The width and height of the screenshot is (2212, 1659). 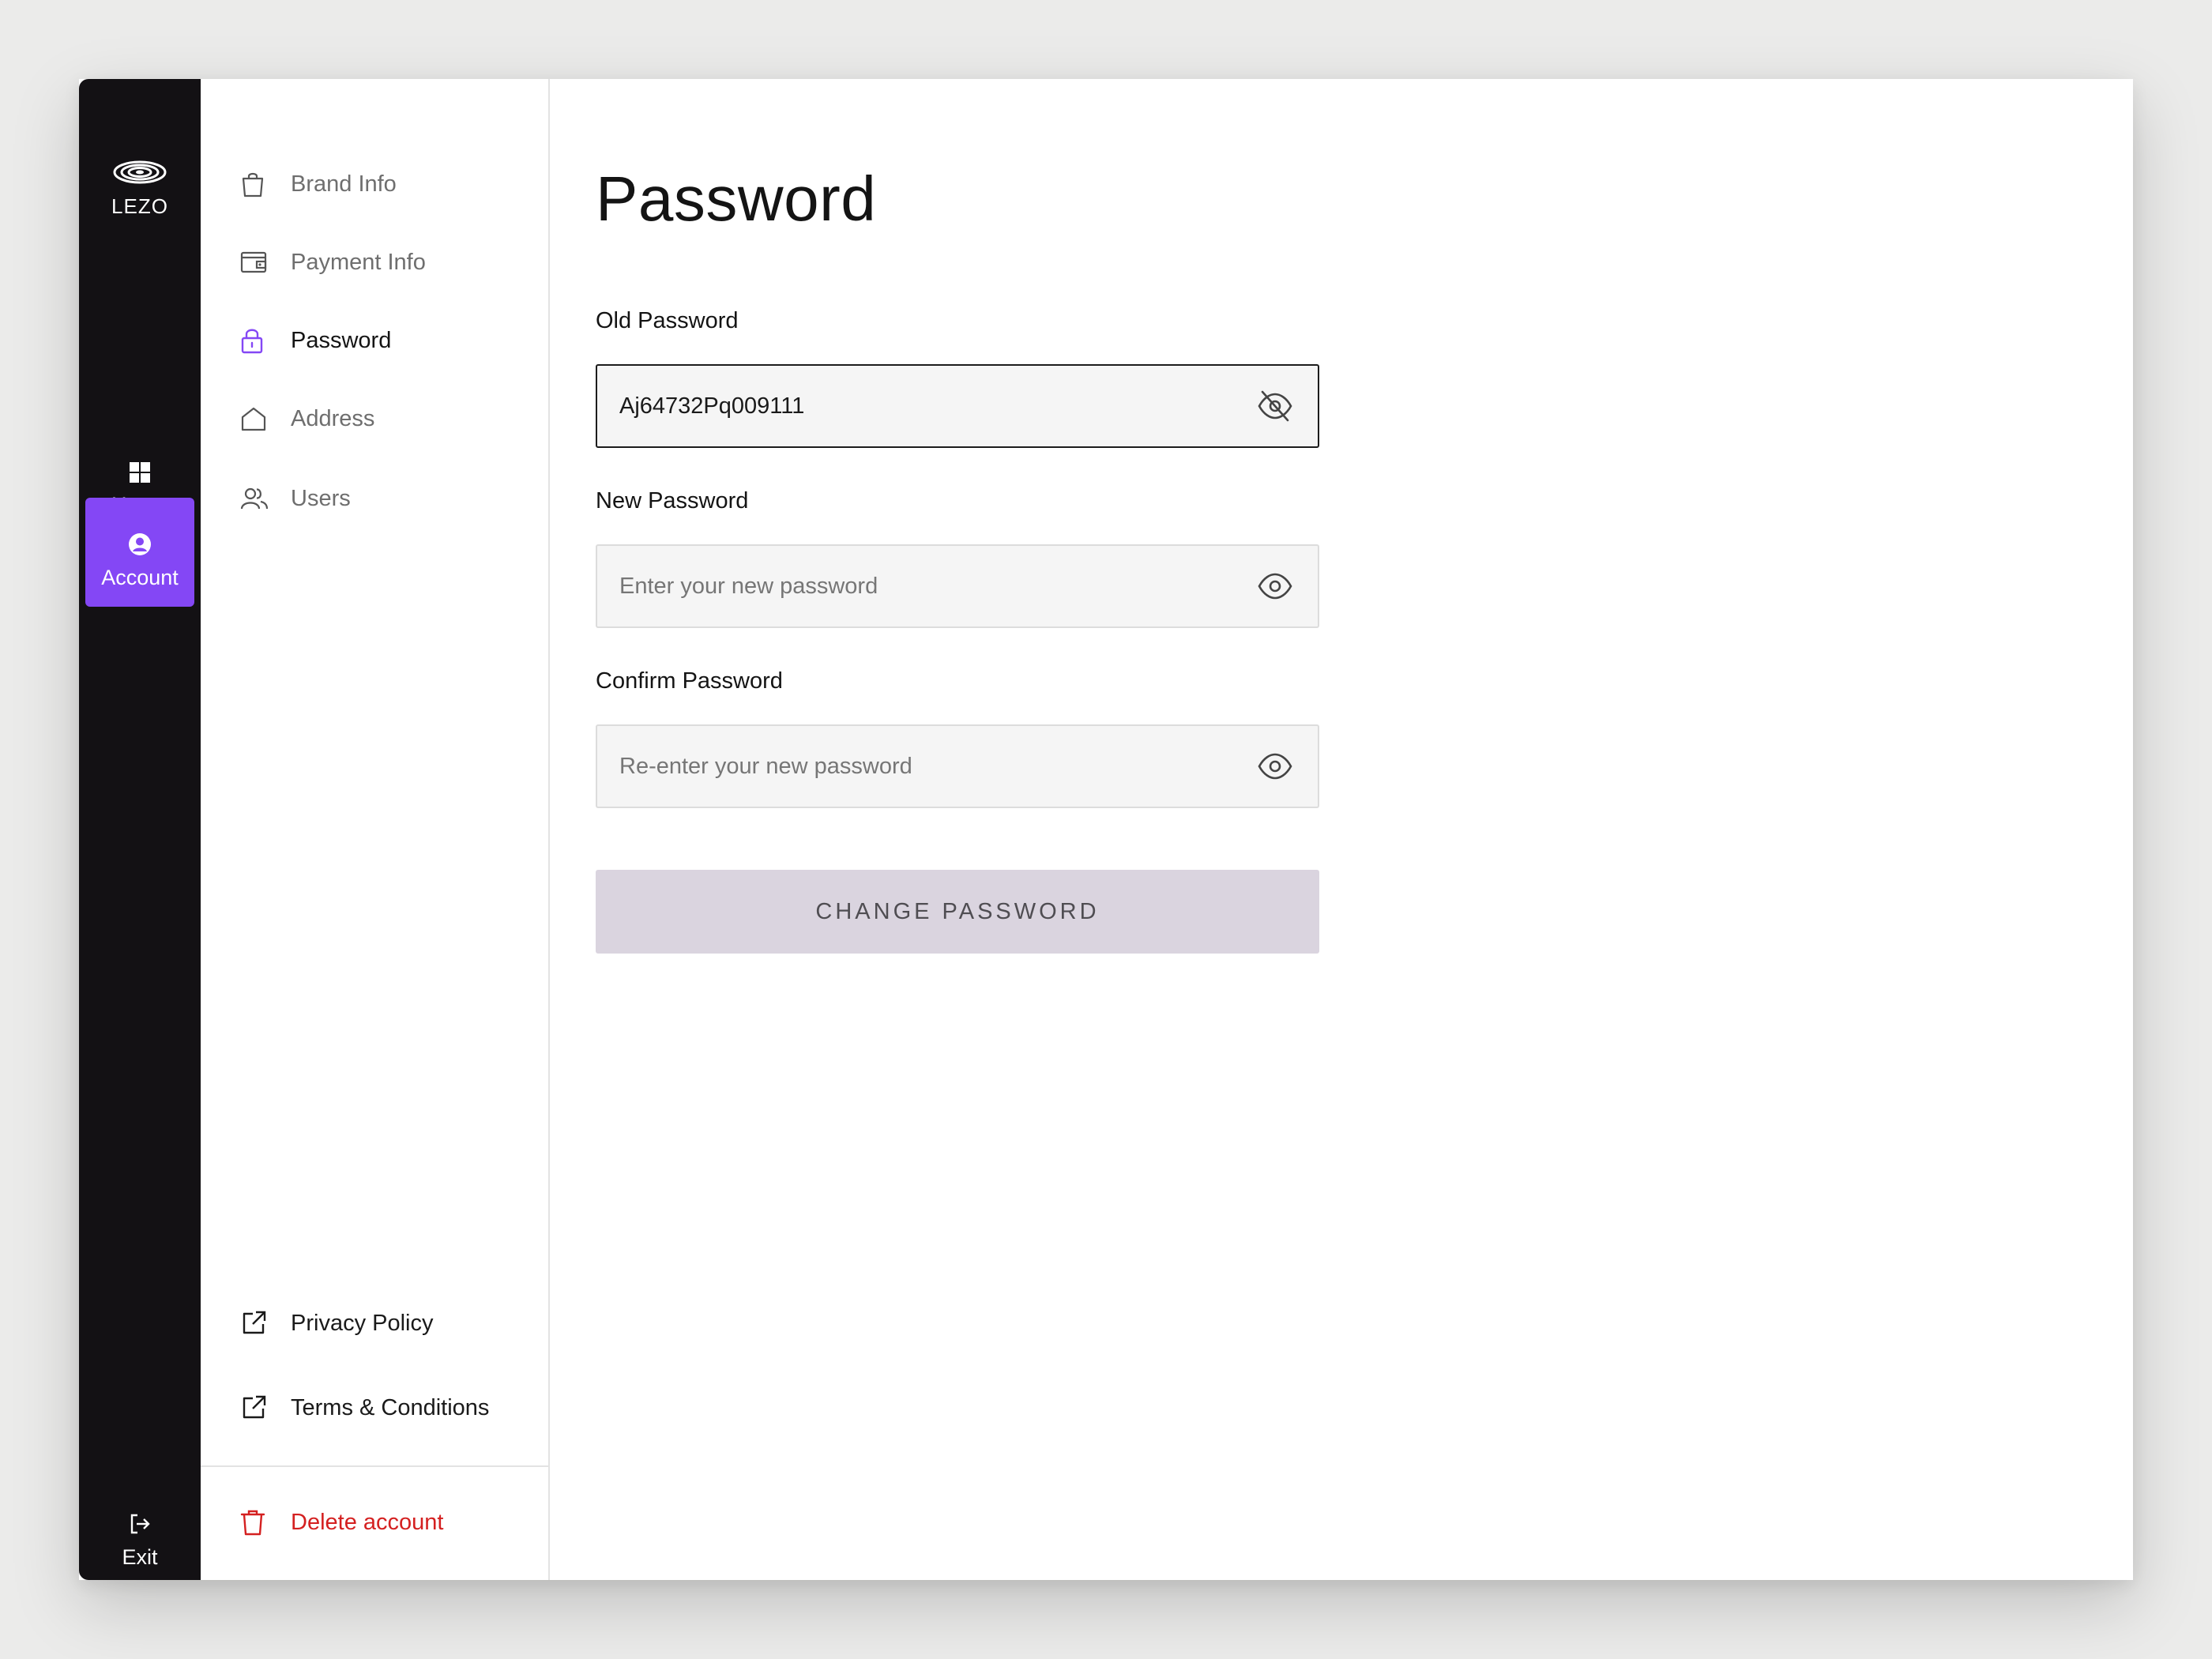 I want to click on shopping-bag-icon, so click(x=256, y=184).